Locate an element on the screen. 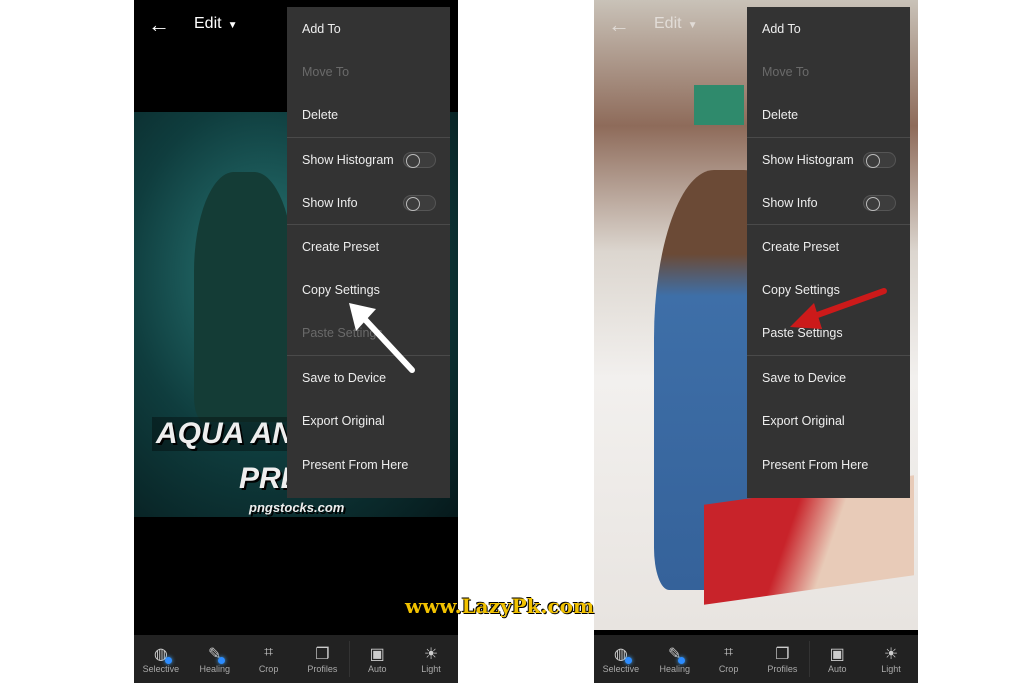 Image resolution: width=1024 pixels, height=683 pixels. white-pointer-arrow is located at coordinates (382, 338).